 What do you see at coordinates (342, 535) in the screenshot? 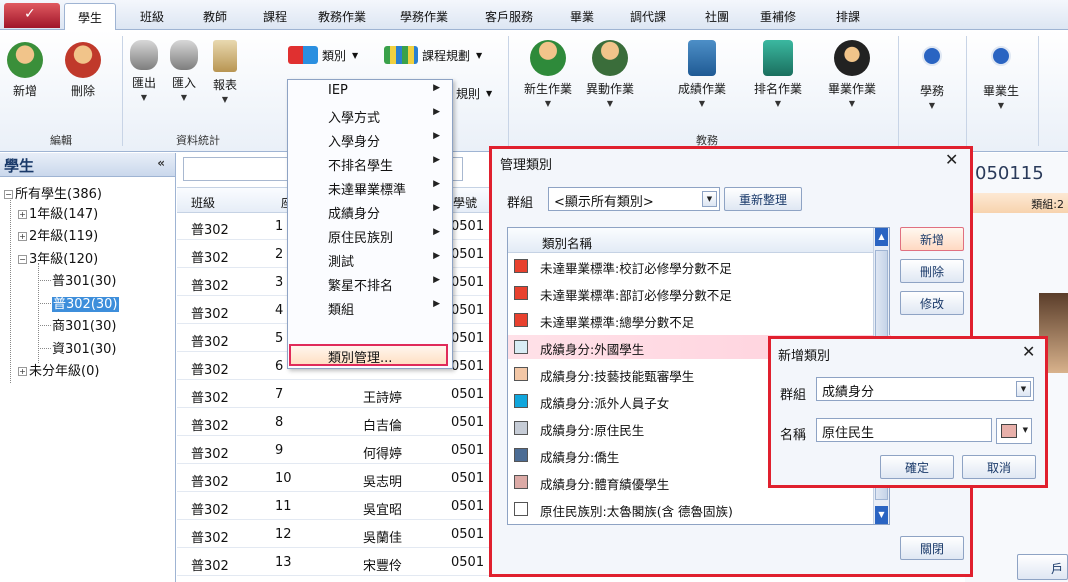
I see `table-row: 普302 12 吳蘭佳 0501` at bounding box center [342, 535].